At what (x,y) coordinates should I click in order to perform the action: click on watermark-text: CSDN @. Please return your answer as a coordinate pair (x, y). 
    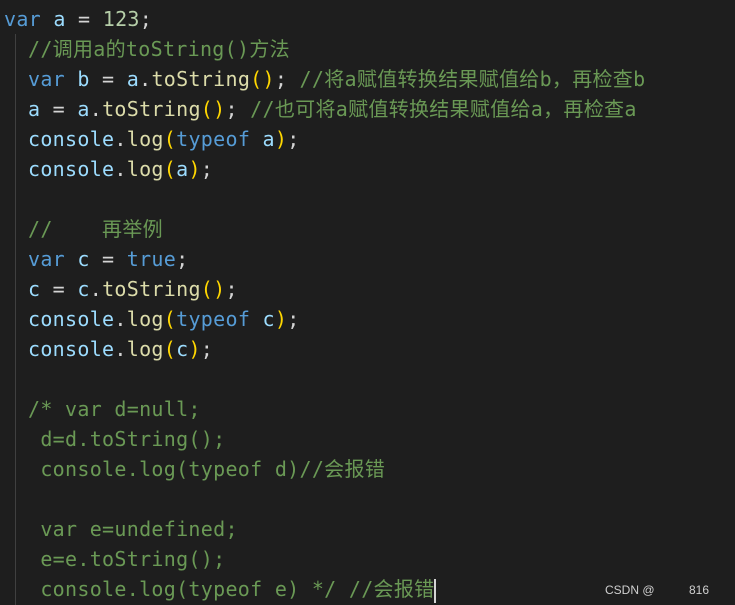
    Looking at the image, I should click on (630, 590).